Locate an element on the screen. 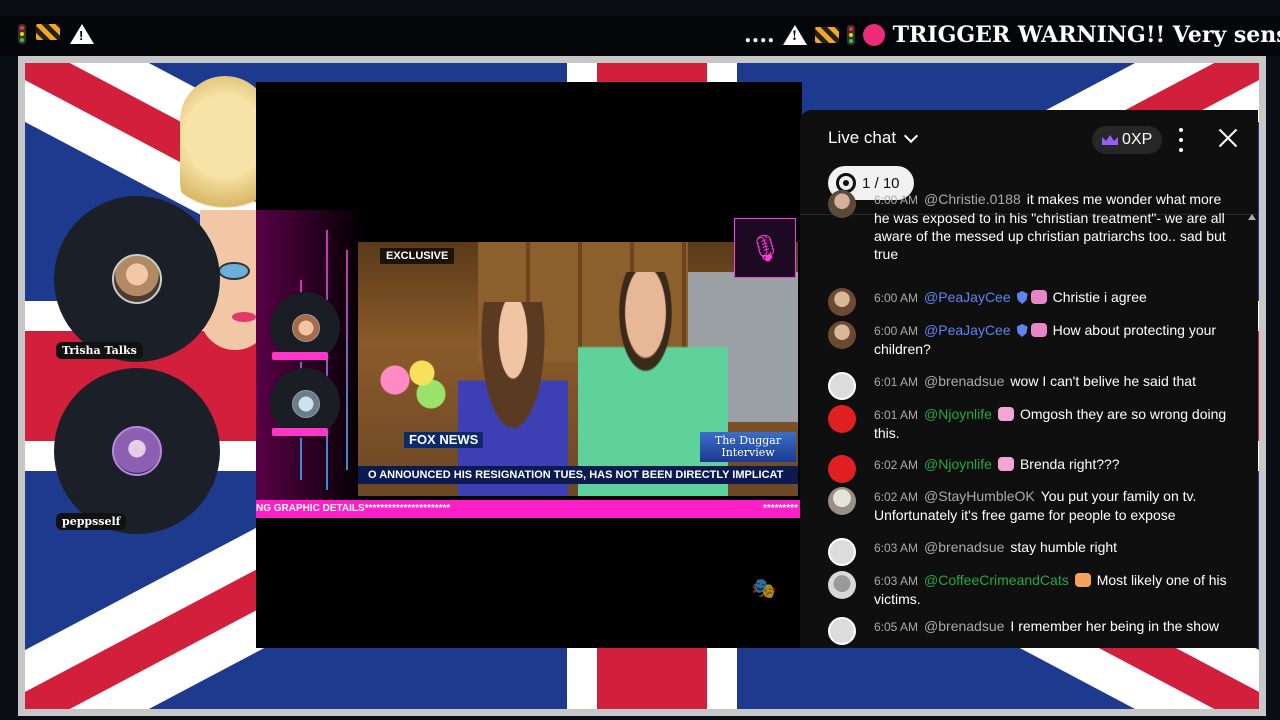  fox-news-logo: FOX NEWS is located at coordinates (444, 440).